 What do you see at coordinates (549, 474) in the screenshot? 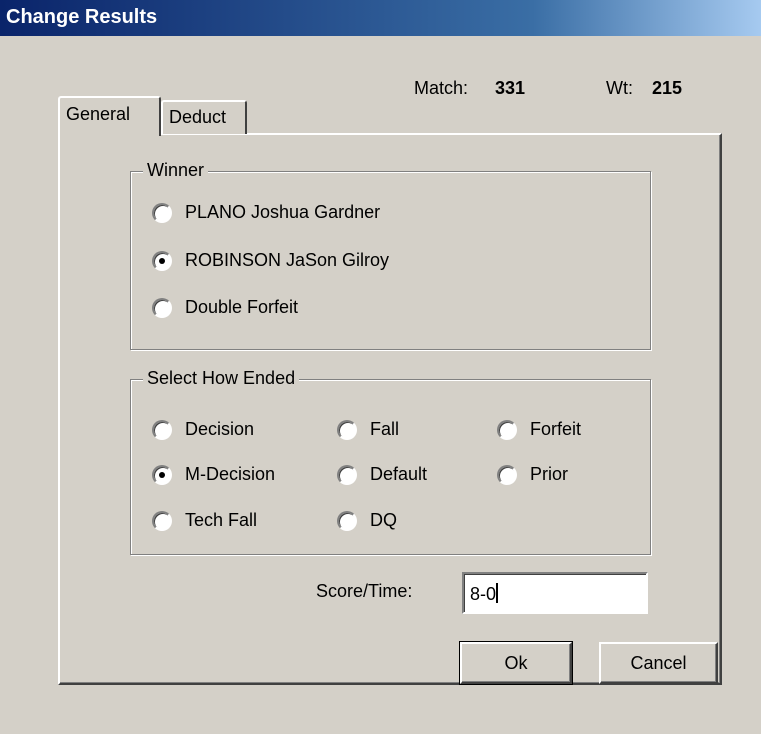
I see `ended-option-label: Prior` at bounding box center [549, 474].